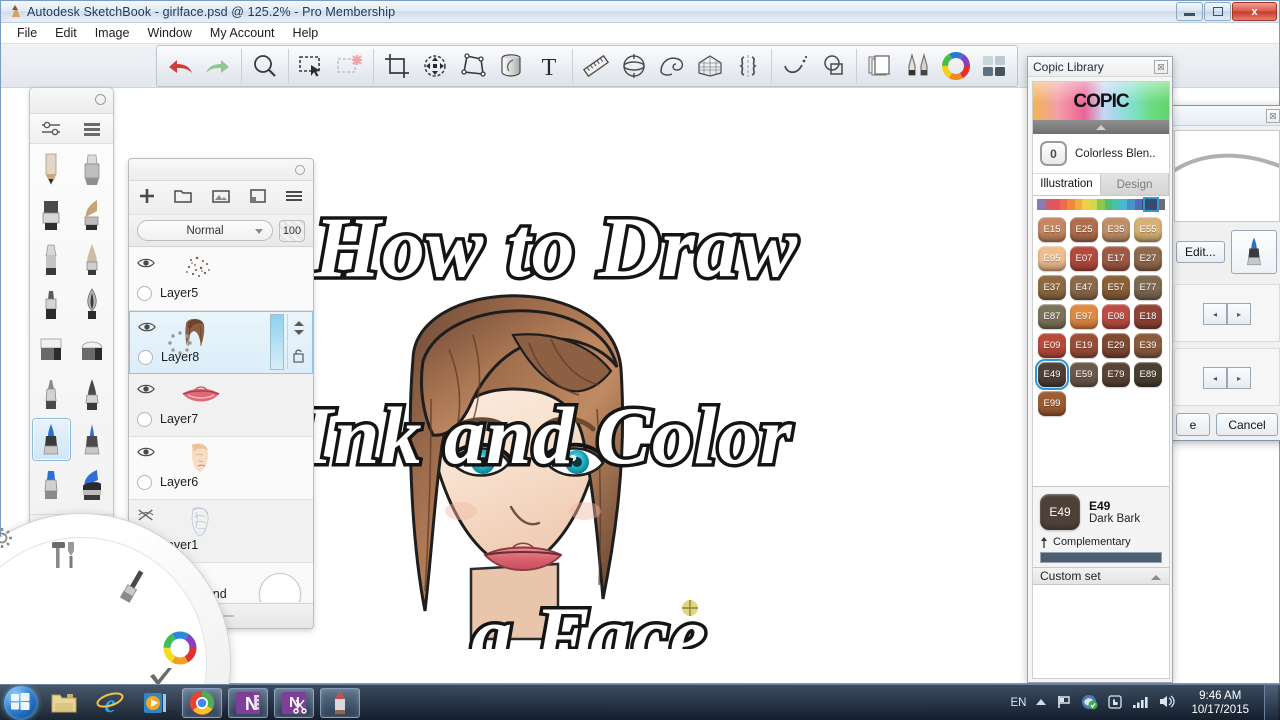 This screenshot has width=1280, height=720. I want to click on distort-tool, so click(473, 66).